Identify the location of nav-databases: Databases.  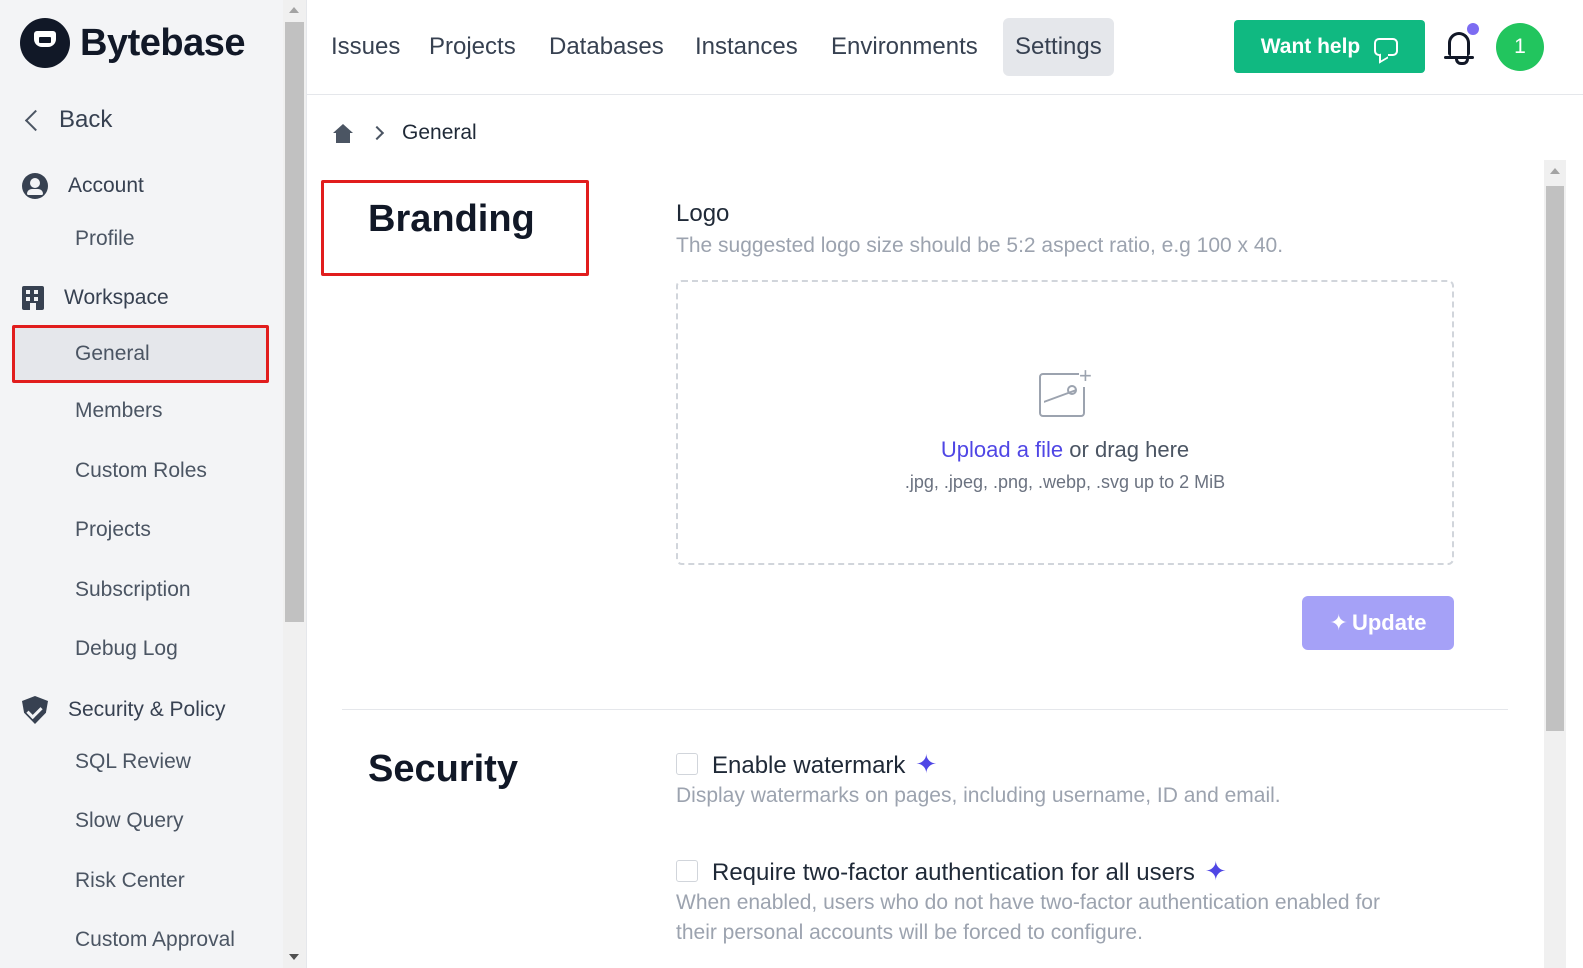
(606, 47).